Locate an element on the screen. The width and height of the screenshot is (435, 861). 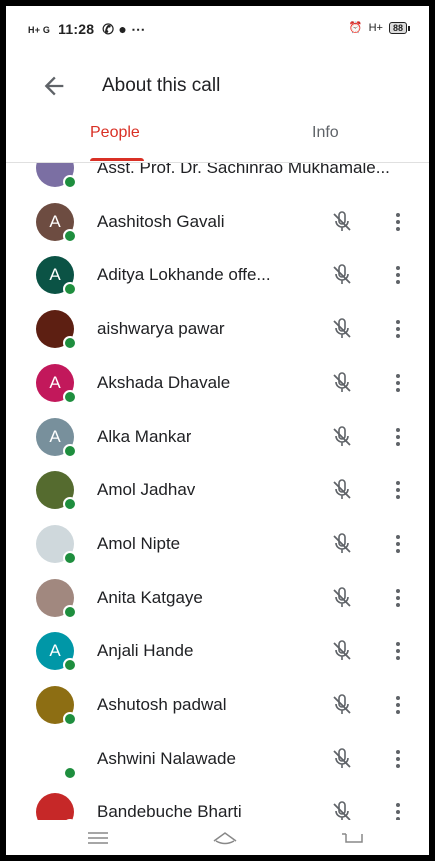
participant-row: aishwarya pawar is located at coordinates (217, 329).